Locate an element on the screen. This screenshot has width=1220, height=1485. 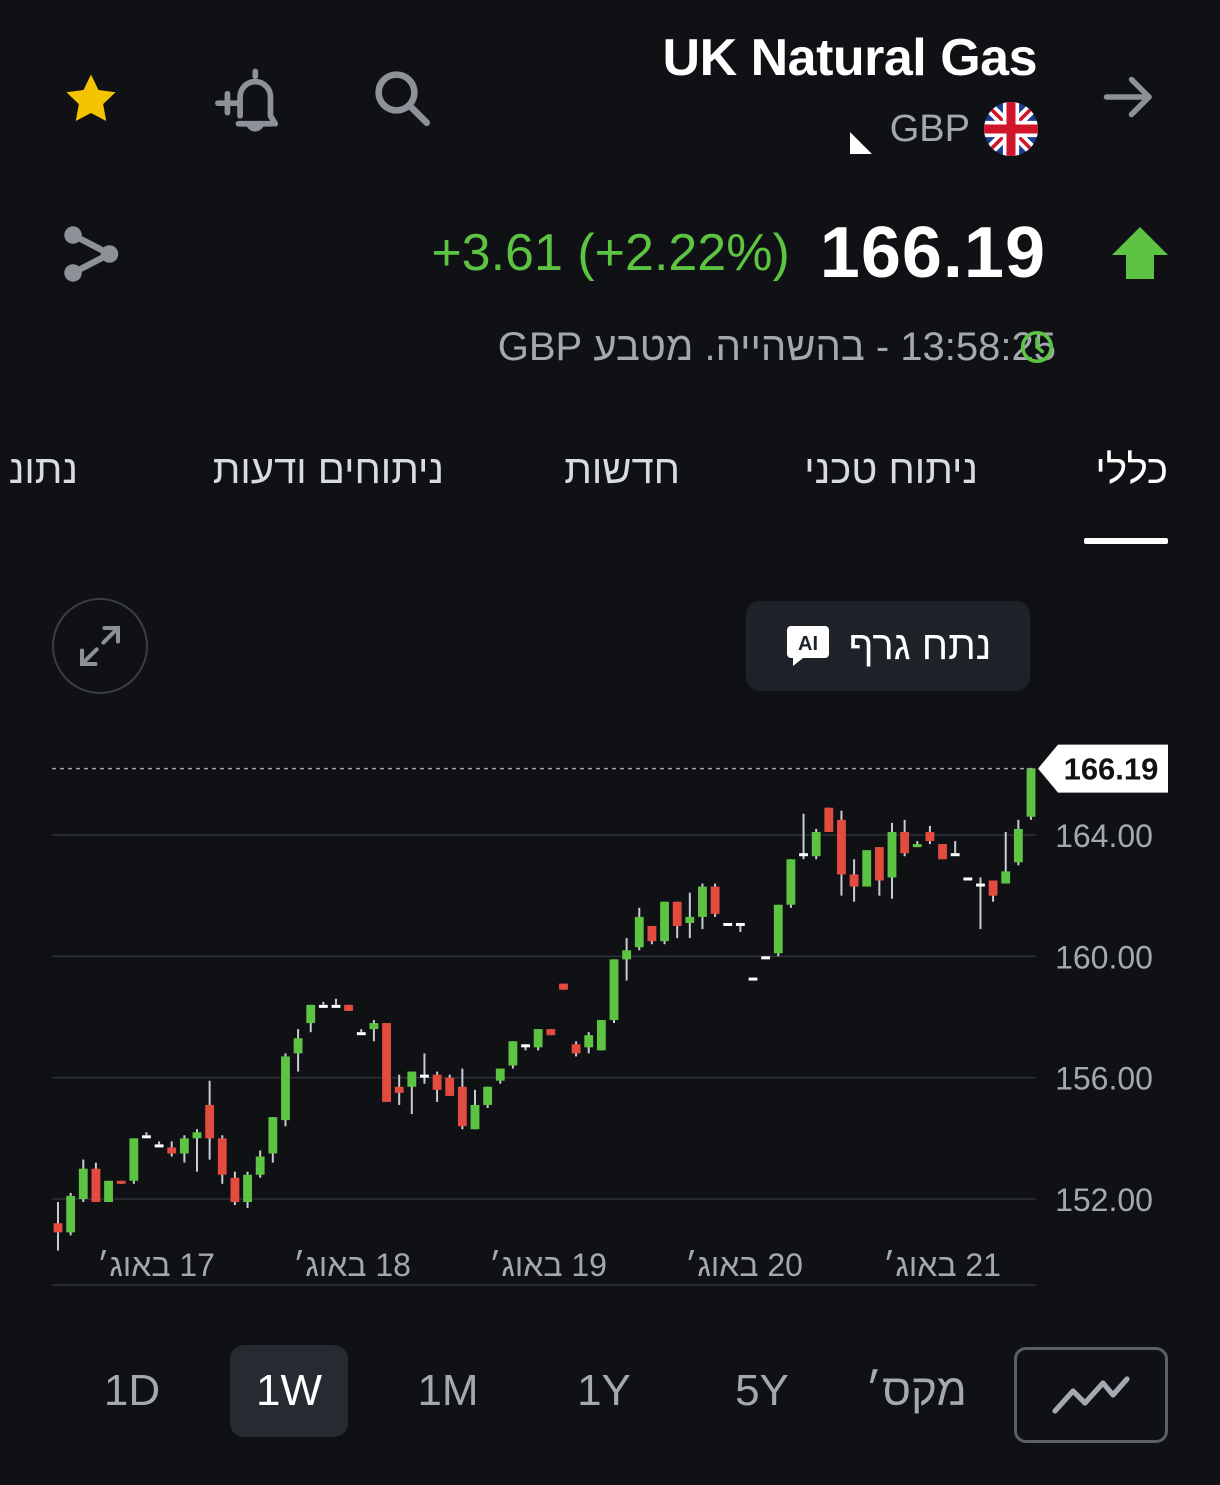
share-button is located at coordinates (92, 254).